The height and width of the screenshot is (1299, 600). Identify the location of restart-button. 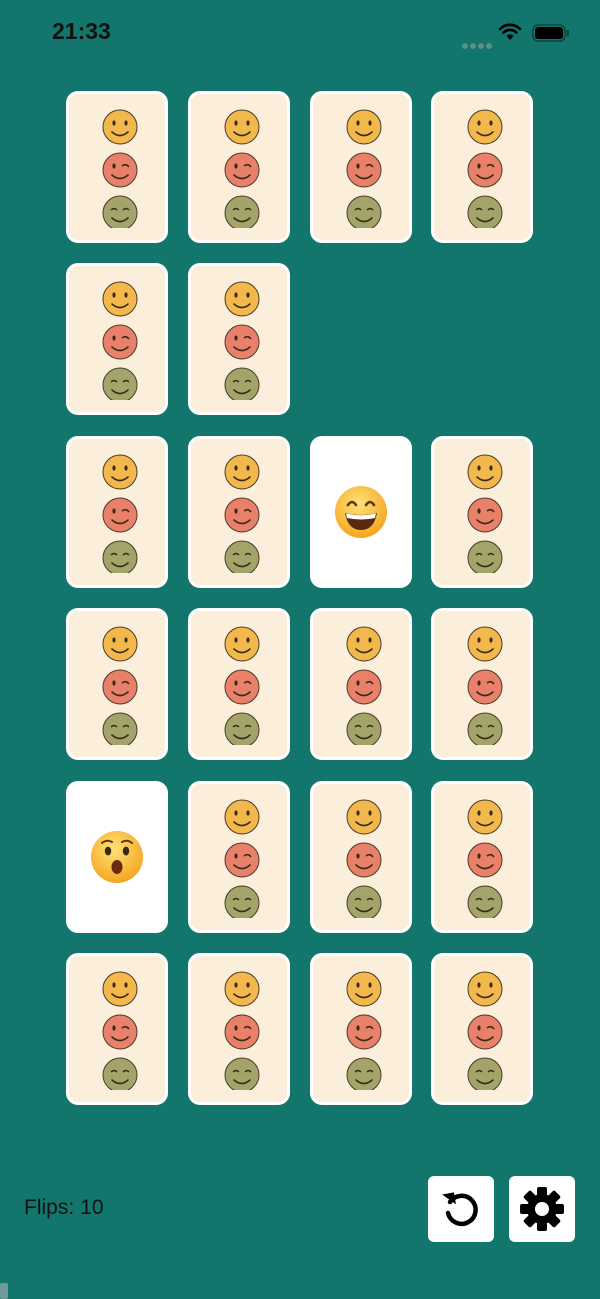
(461, 1209).